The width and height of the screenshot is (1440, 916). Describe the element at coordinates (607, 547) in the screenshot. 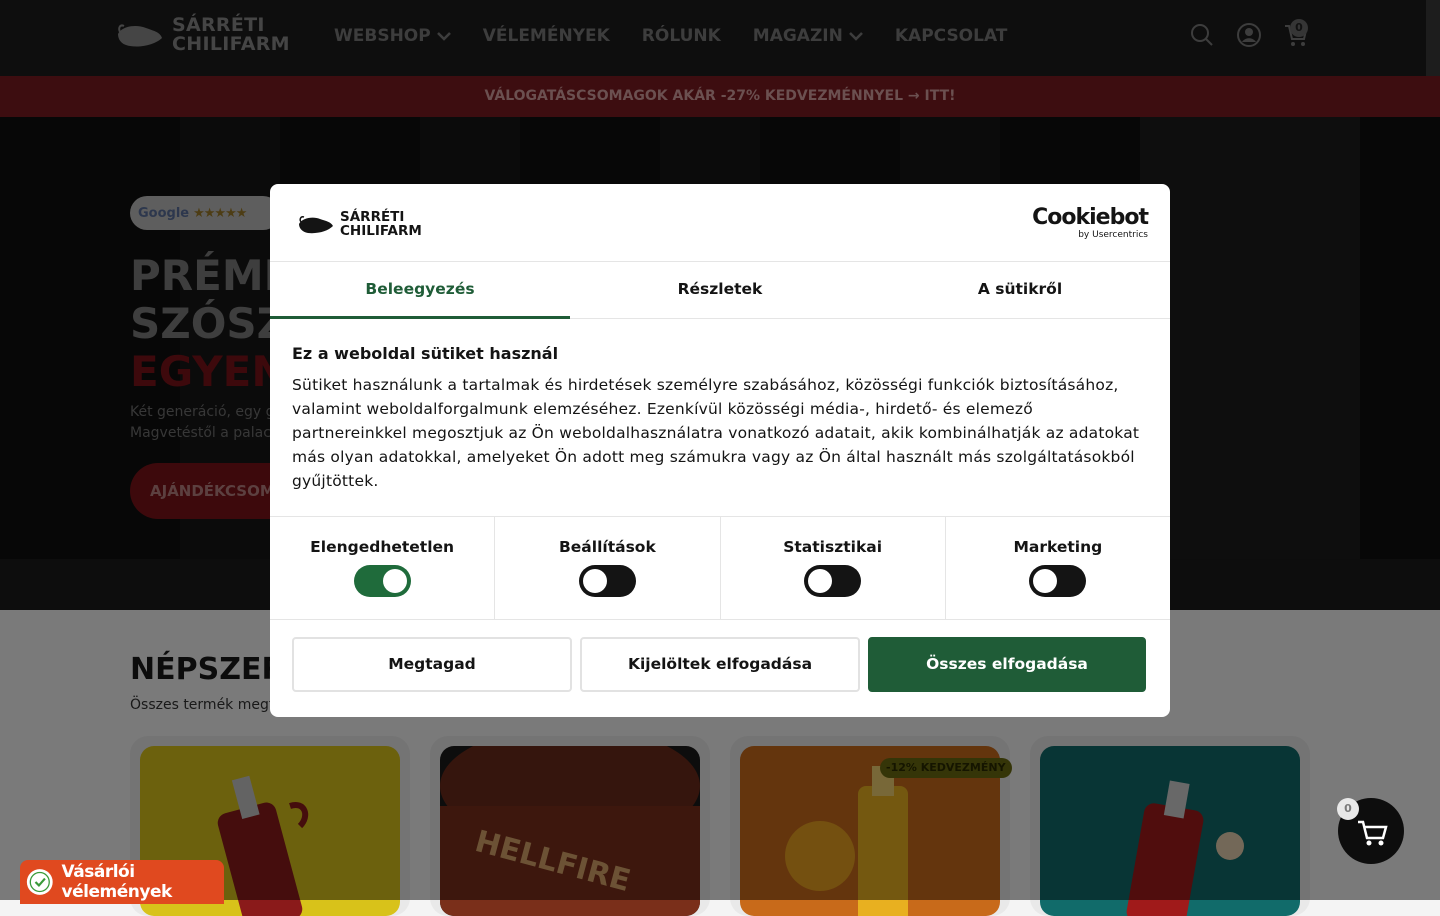

I see `toggle-preferences-label: Beállítások` at that location.